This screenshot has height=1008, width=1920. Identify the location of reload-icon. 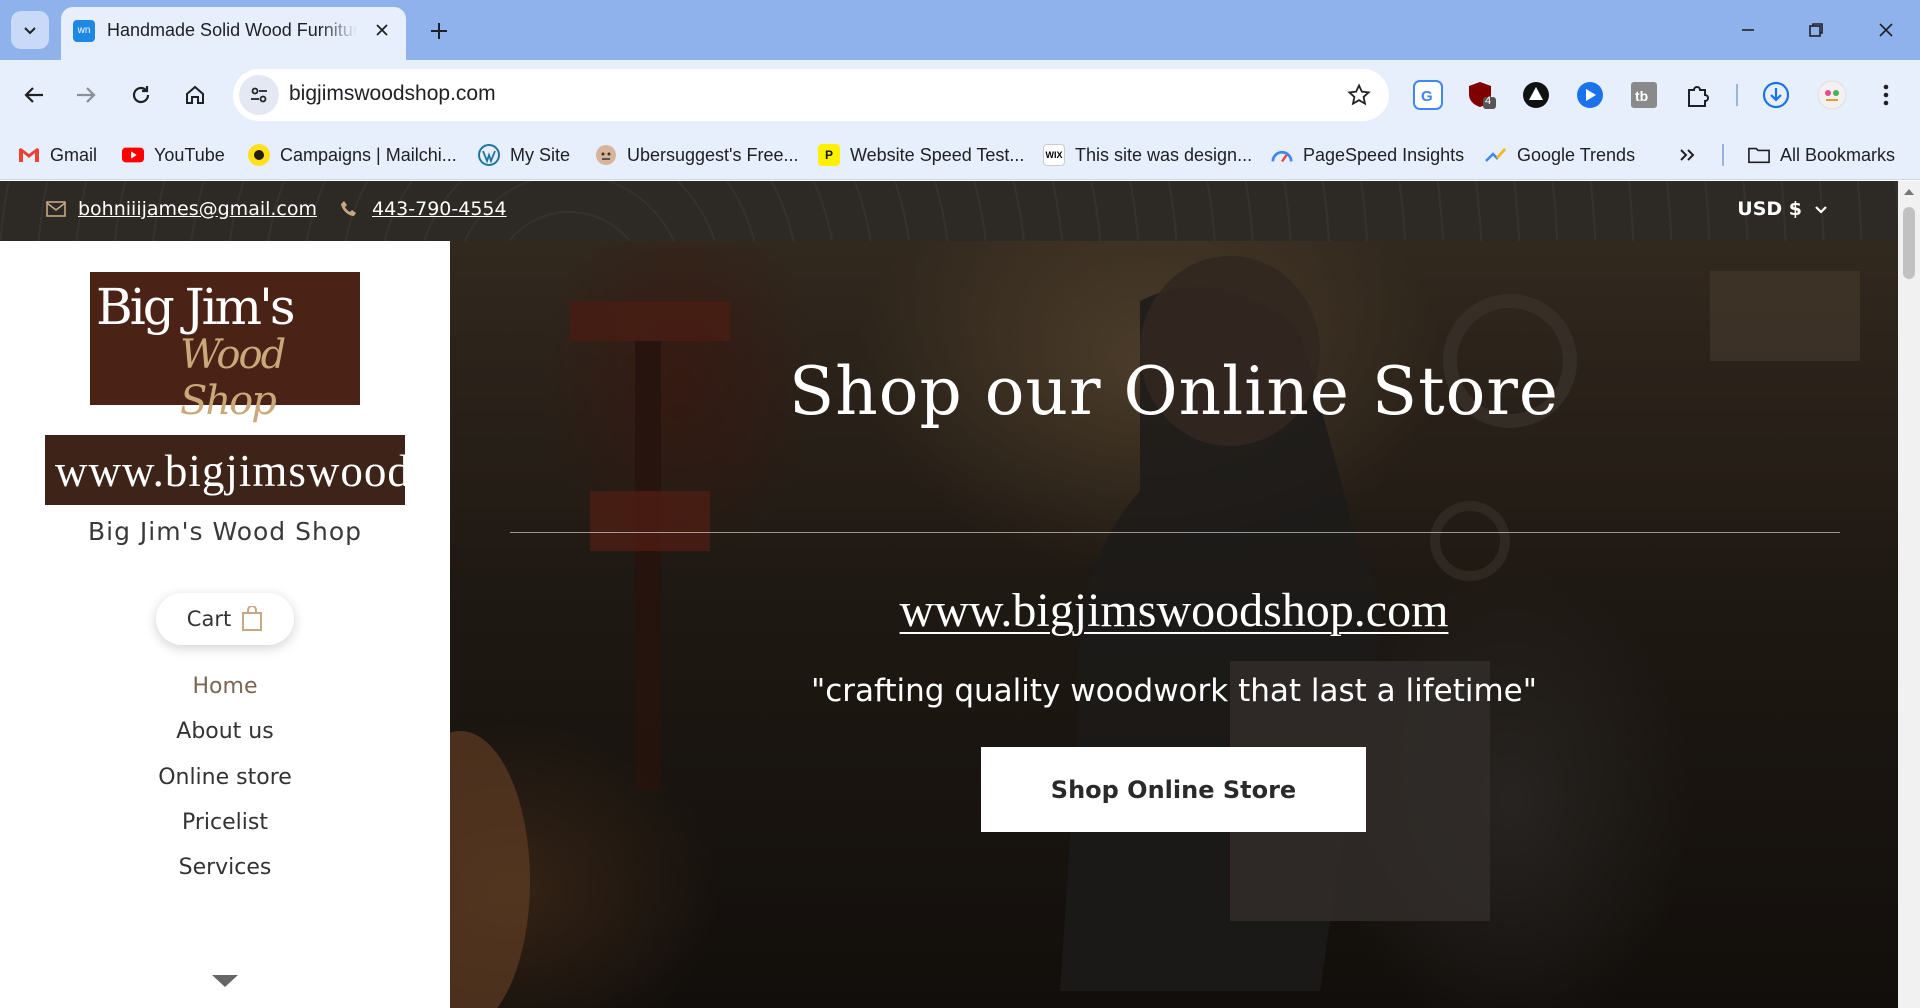
(141, 95).